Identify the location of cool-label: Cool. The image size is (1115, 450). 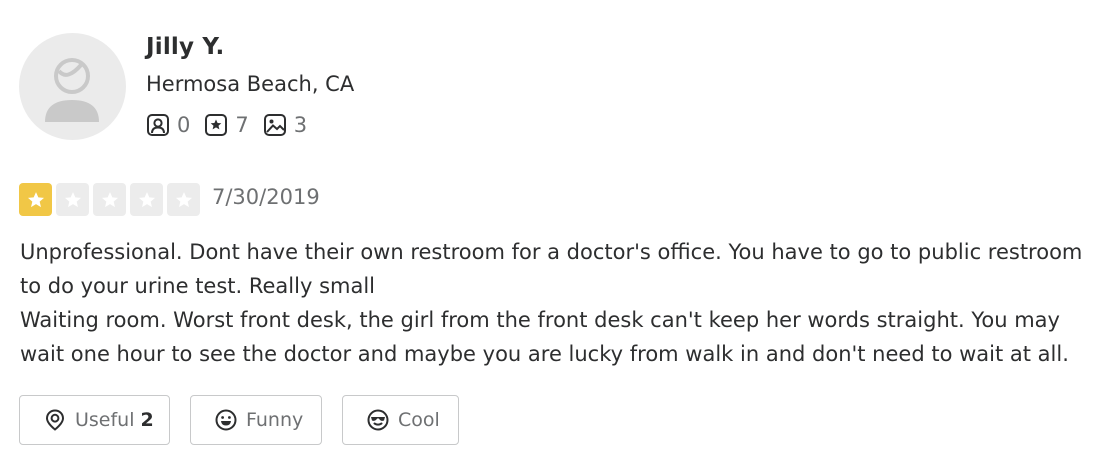
(419, 420).